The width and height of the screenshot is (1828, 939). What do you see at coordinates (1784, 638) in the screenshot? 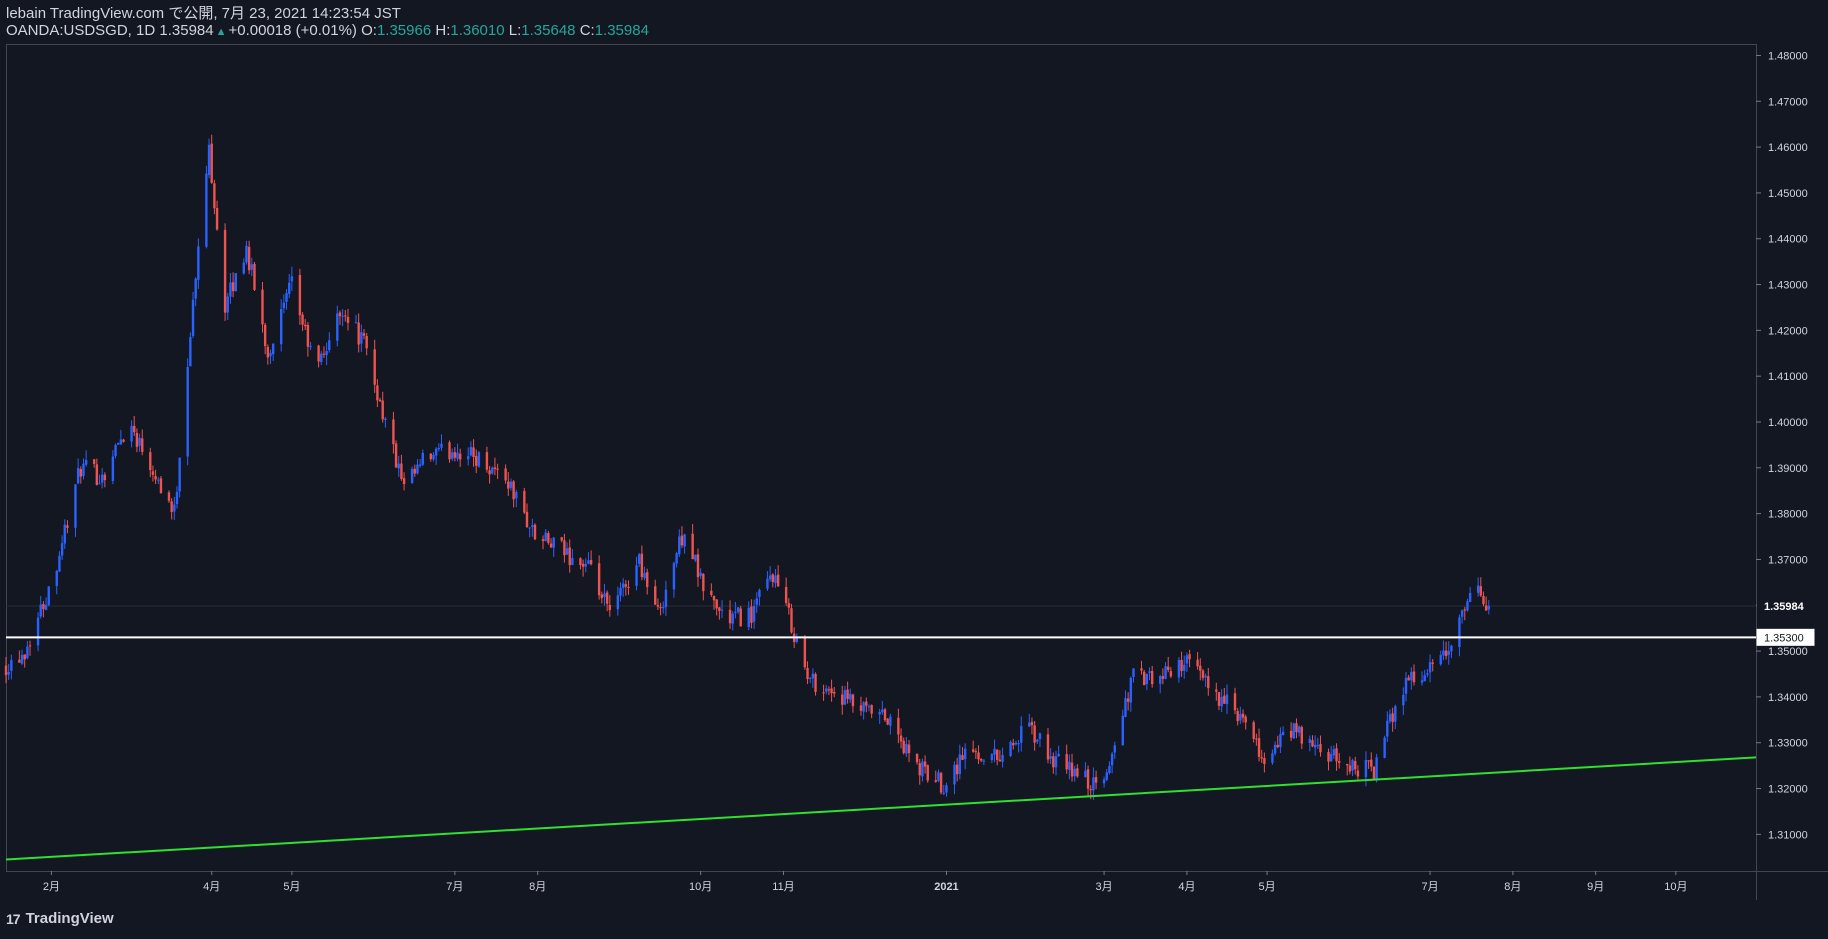
I see `level-price-label: 1.35300` at bounding box center [1784, 638].